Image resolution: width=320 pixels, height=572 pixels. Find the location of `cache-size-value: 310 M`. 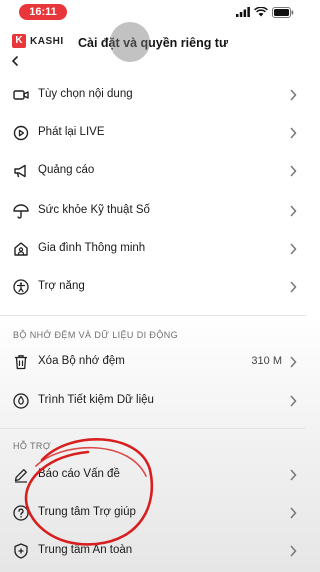

cache-size-value: 310 M is located at coordinates (266, 361).